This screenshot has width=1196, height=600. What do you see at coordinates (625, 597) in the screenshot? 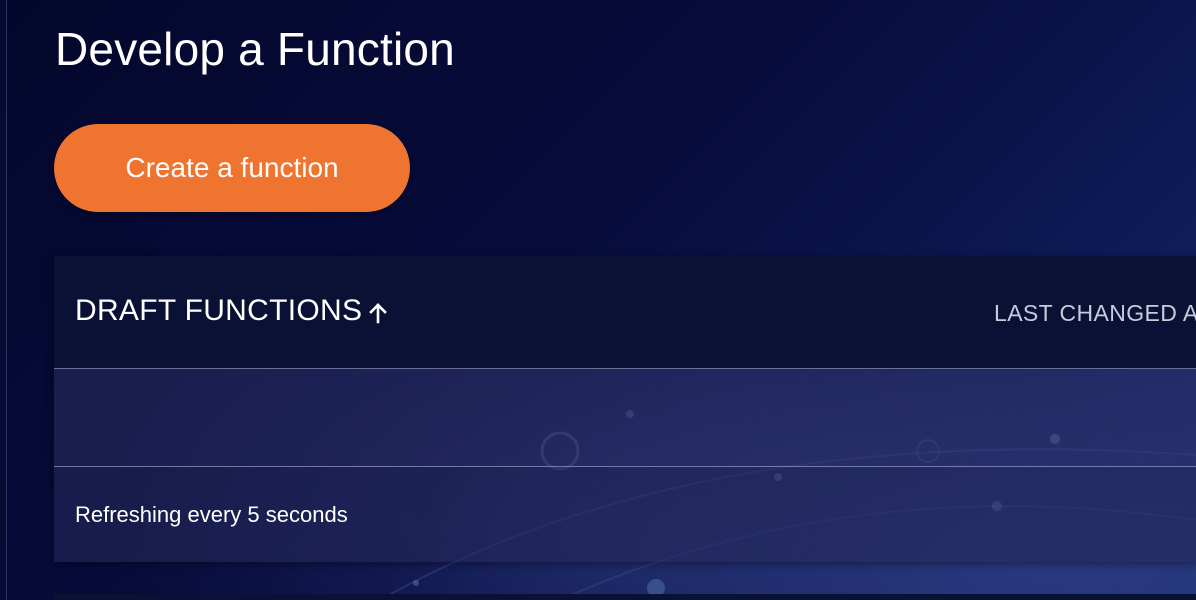
I see `next-panel-edge` at bounding box center [625, 597].